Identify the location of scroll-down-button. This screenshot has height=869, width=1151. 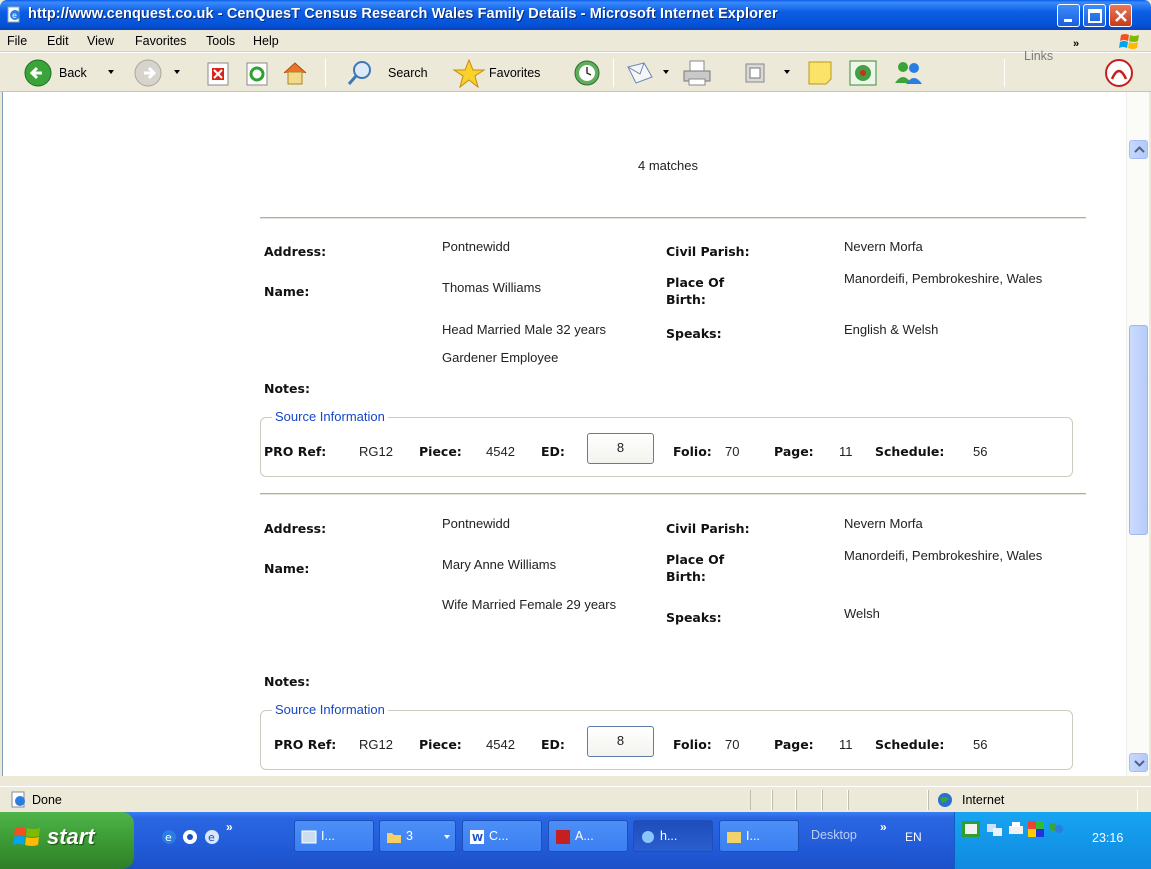
(1138, 762).